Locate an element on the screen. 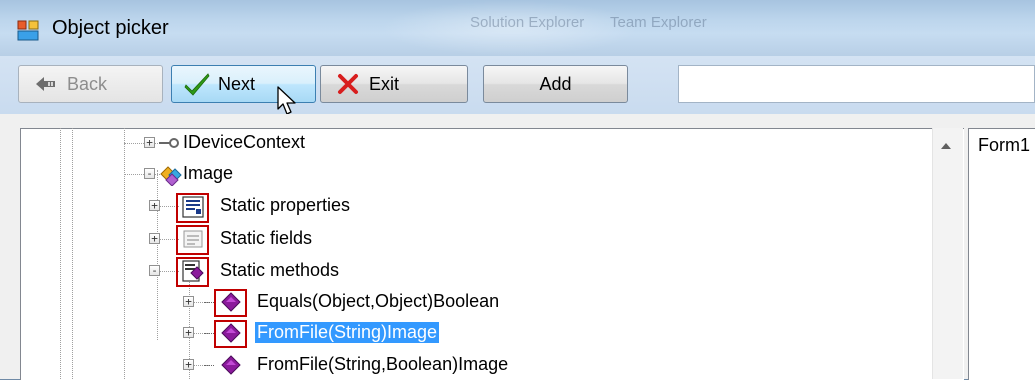  window-title: Object picker is located at coordinates (110, 28).